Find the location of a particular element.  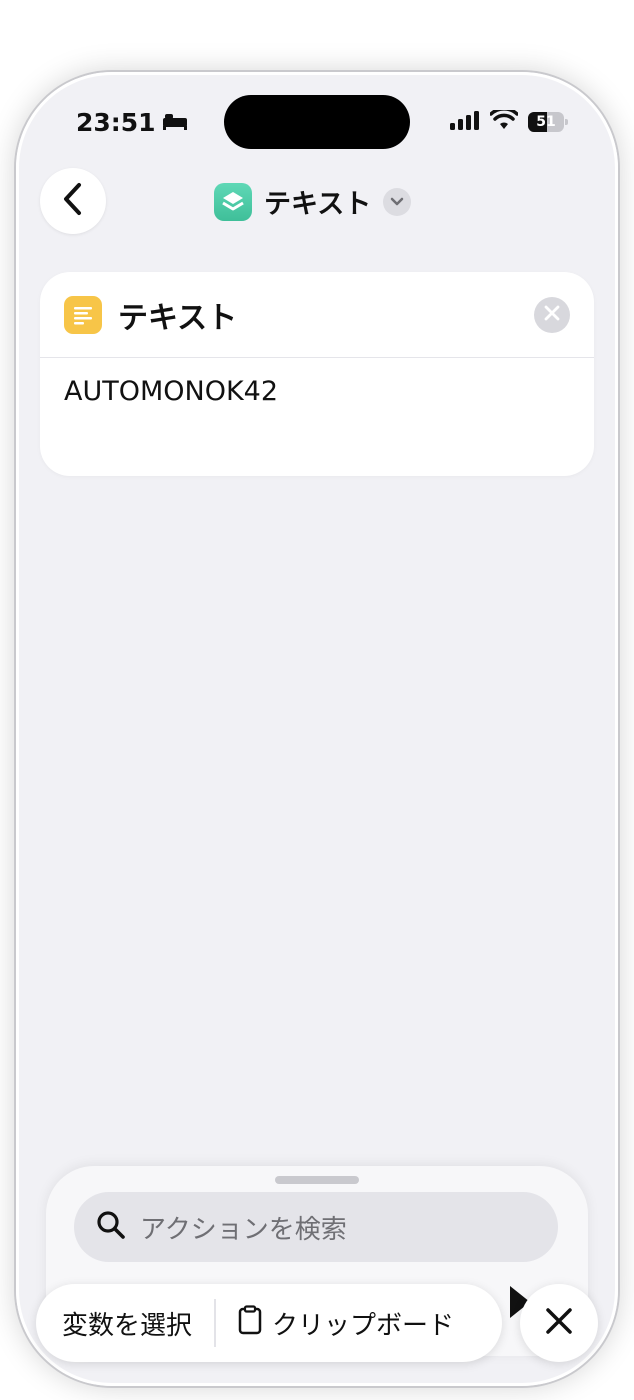

clipboard-icon is located at coordinates (250, 1323).